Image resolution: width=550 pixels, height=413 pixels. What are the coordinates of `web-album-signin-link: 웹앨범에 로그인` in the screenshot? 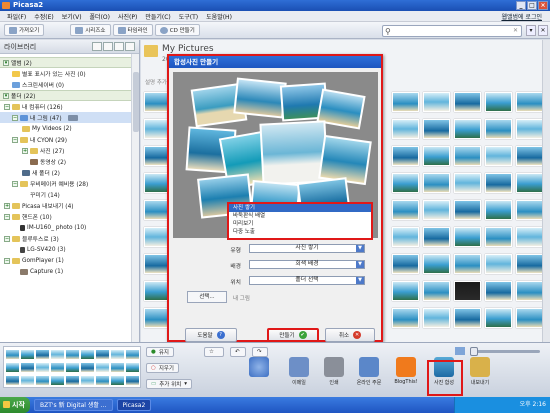 It's located at (521, 16).